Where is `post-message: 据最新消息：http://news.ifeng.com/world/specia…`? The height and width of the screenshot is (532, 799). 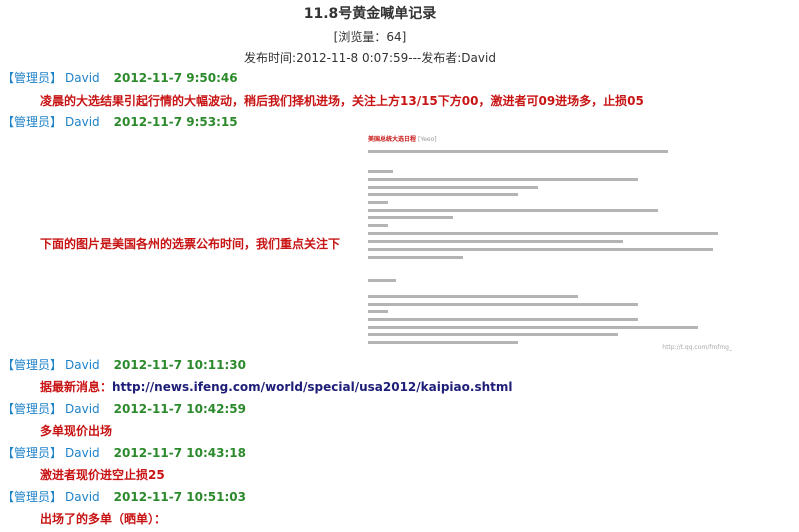
post-message: 据最新消息：http://news.ifeng.com/world/specia… is located at coordinates (276, 387).